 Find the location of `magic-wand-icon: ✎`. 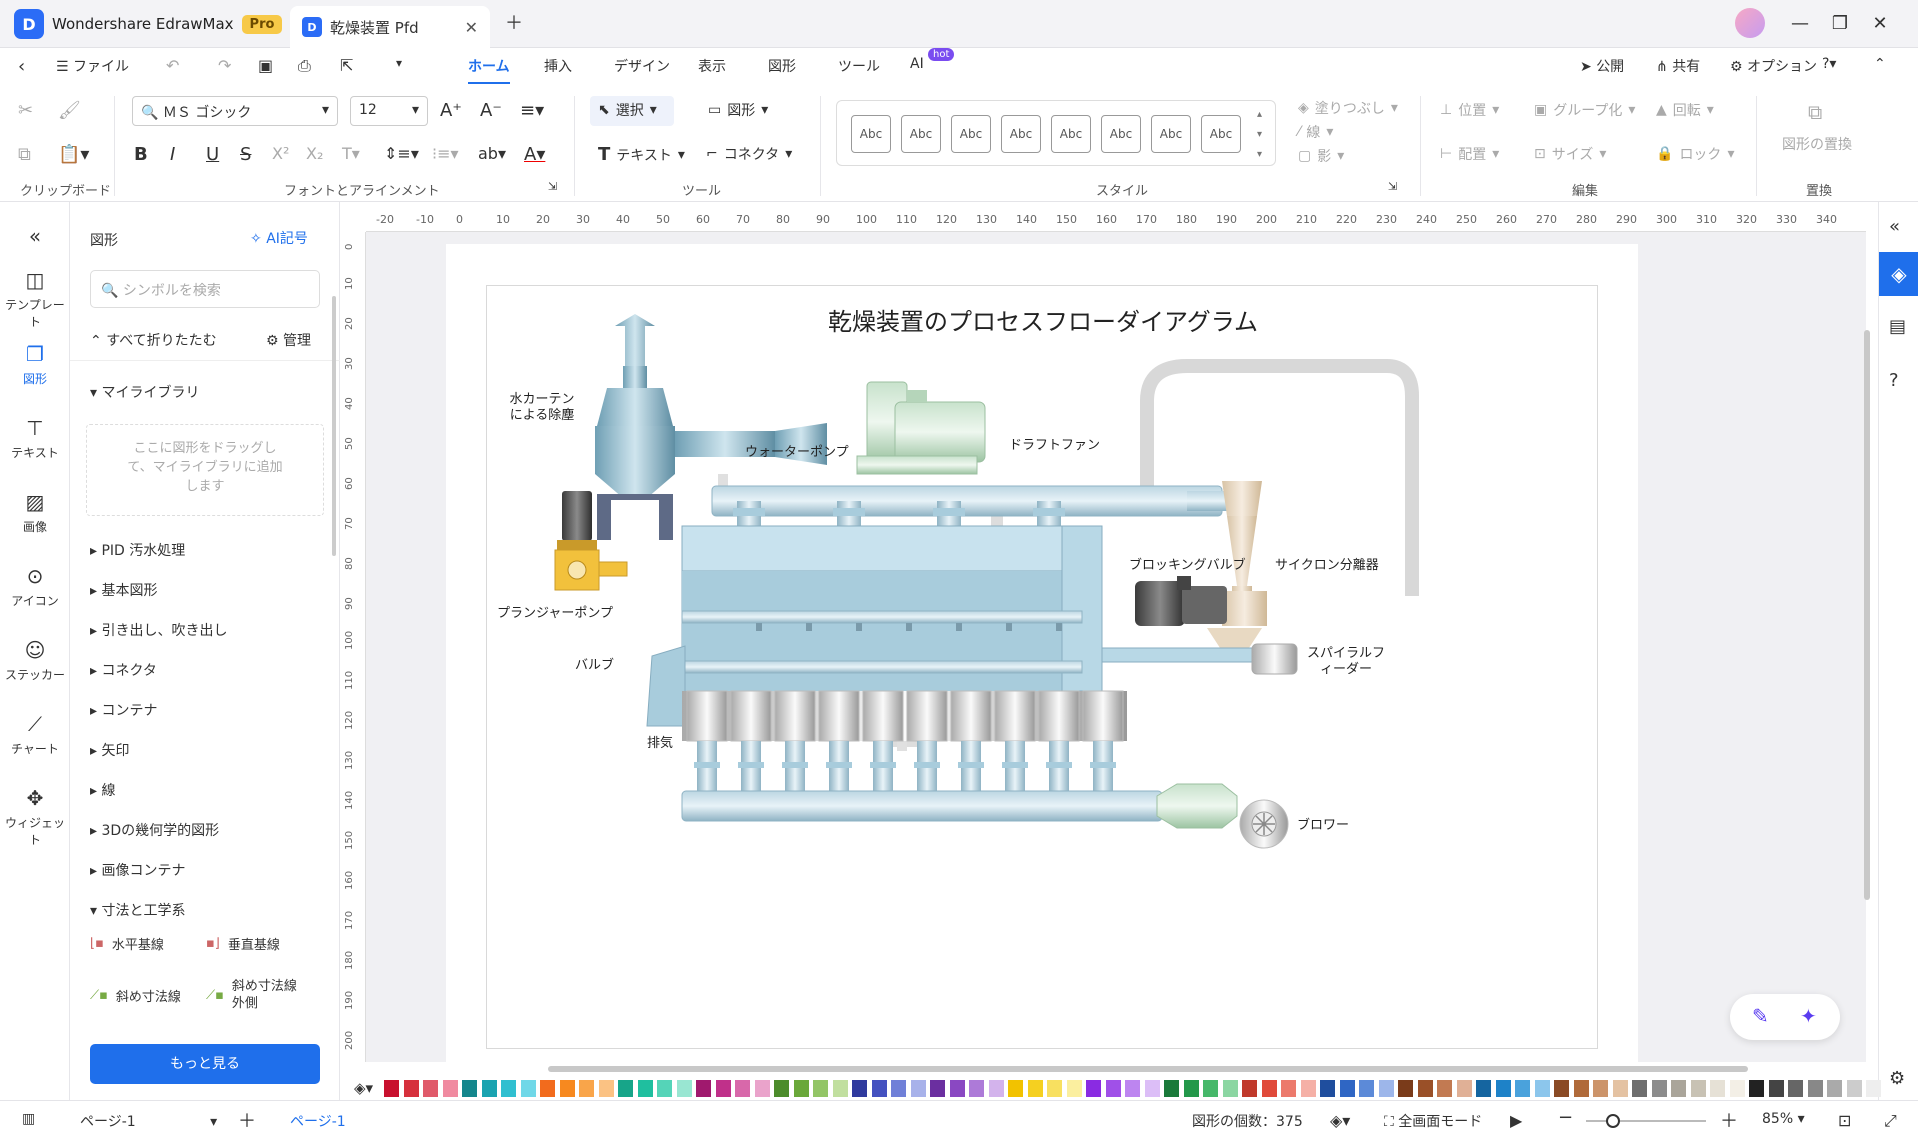

magic-wand-icon: ✎ is located at coordinates (1760, 1016).